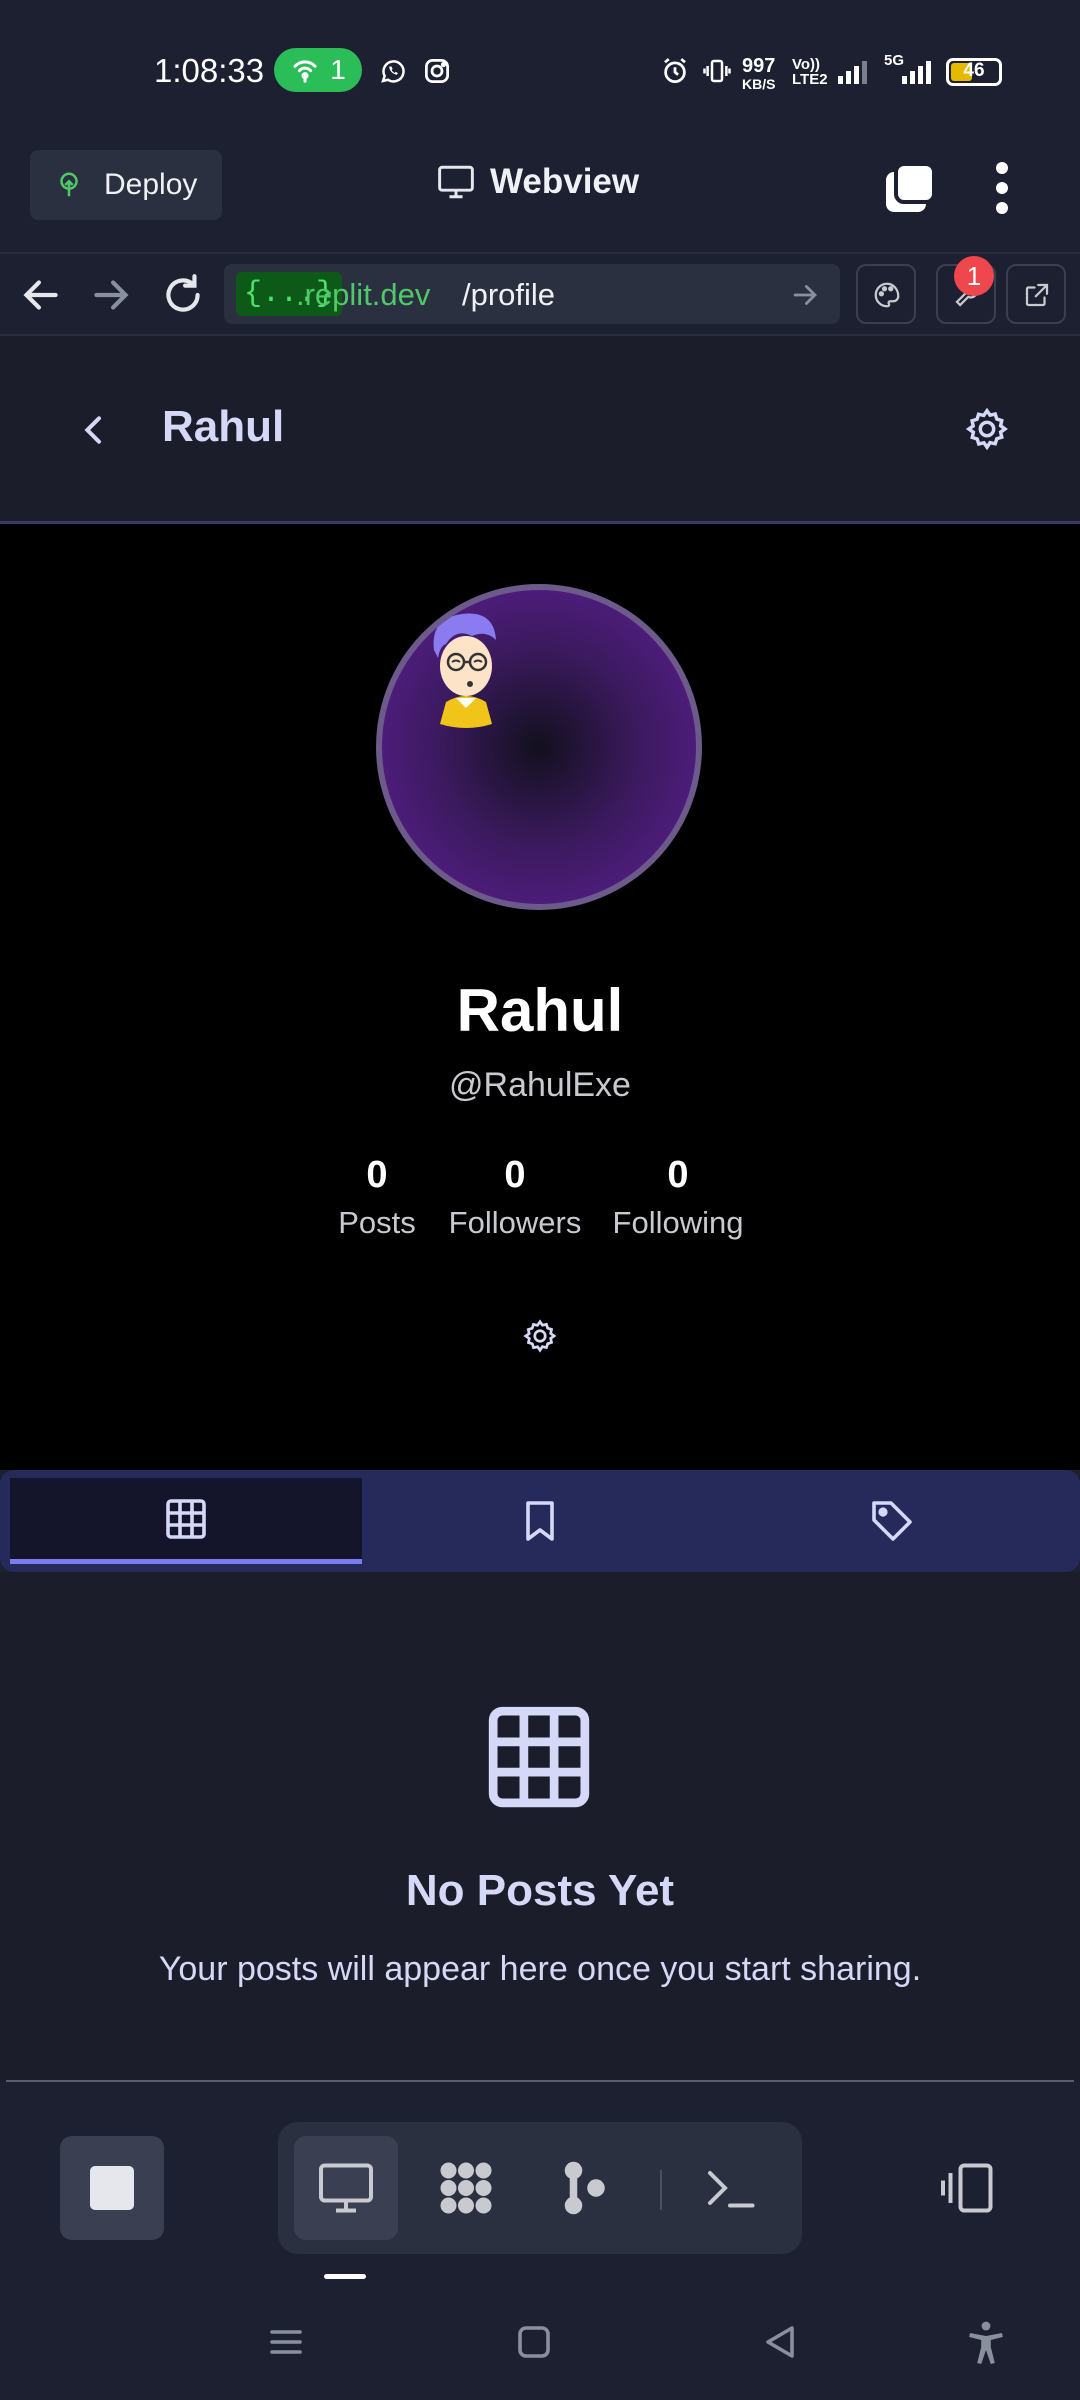  I want to click on shell-tool-button, so click(730, 2188).